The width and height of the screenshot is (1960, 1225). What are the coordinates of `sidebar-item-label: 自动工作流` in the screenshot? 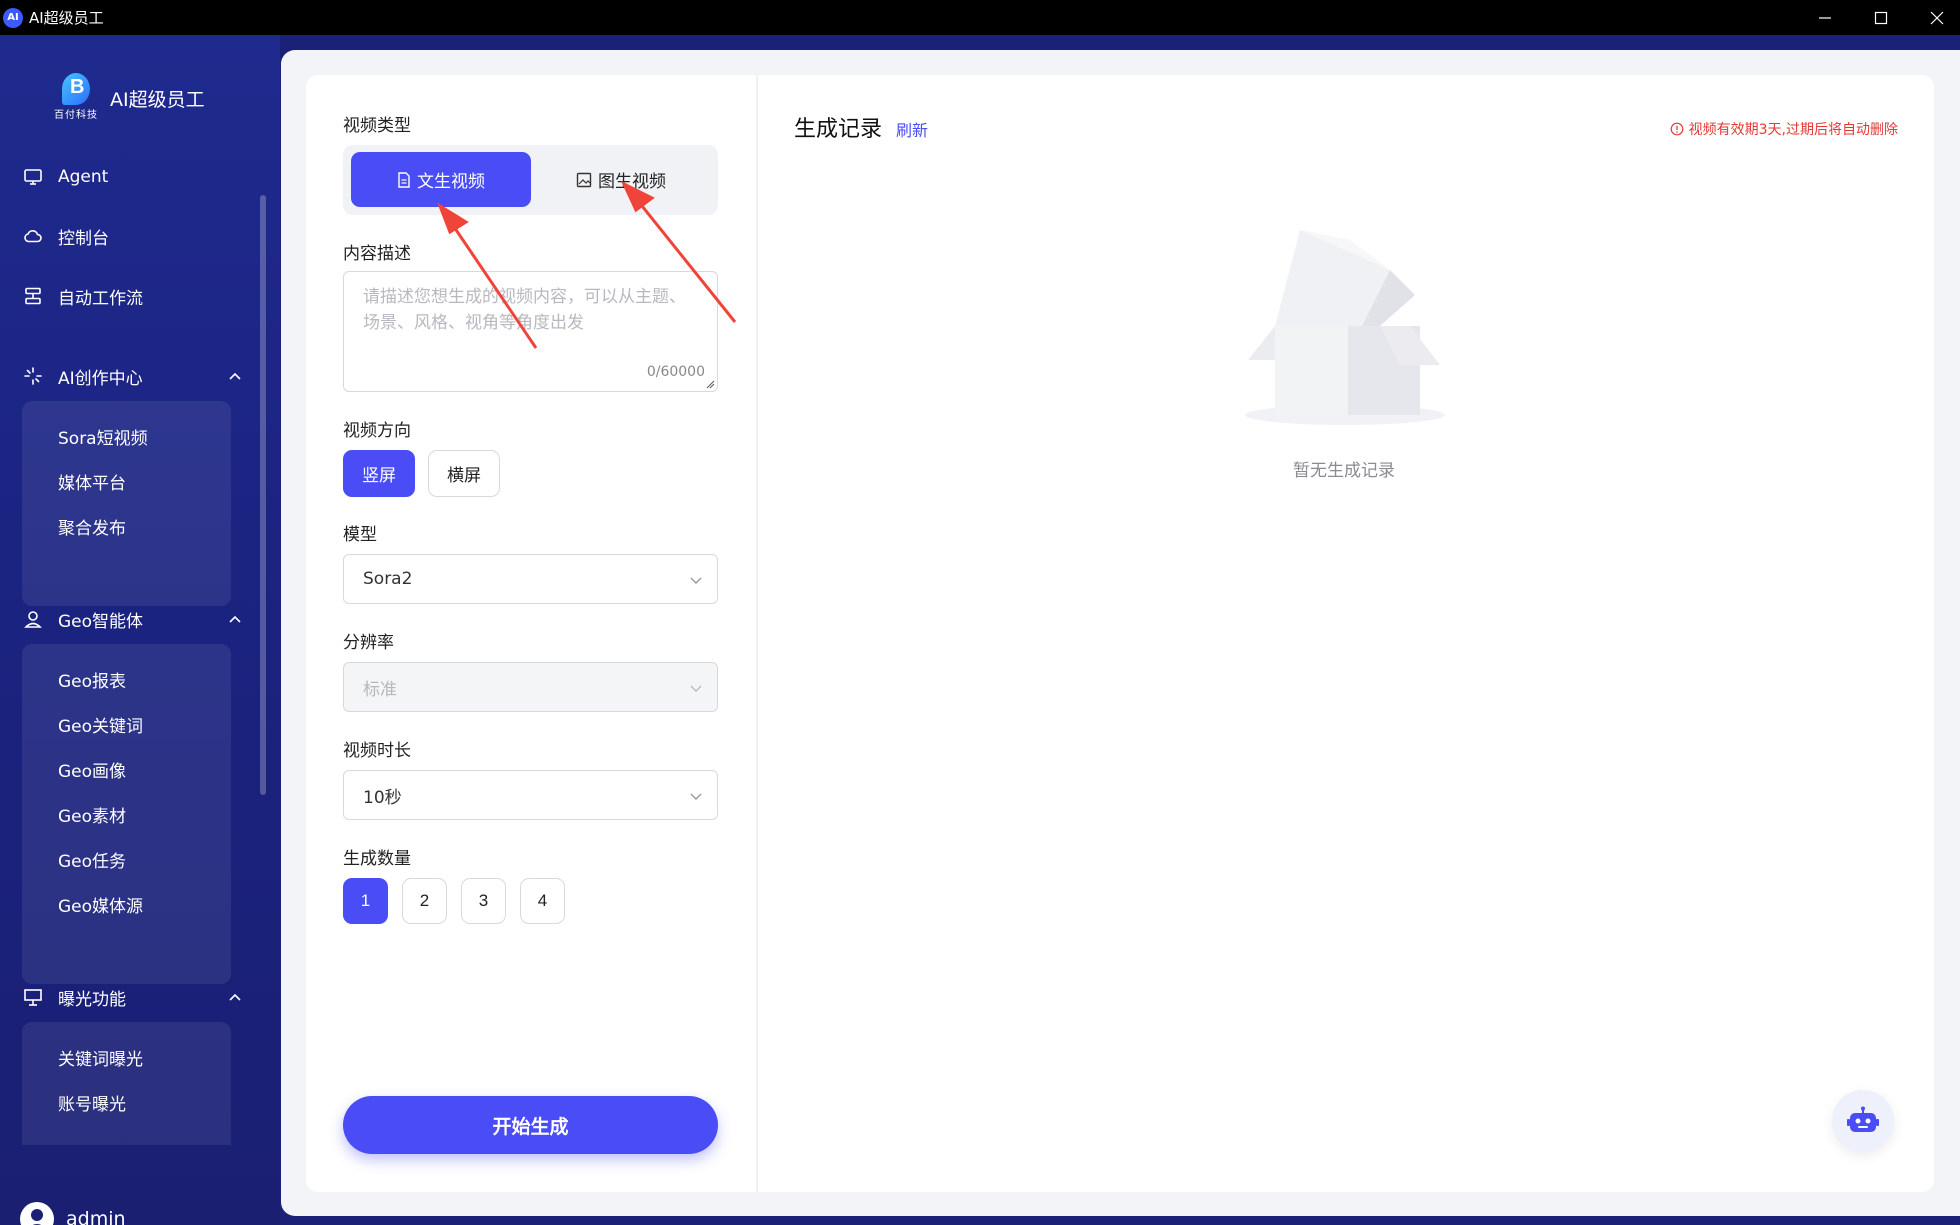 It's located at (100, 298).